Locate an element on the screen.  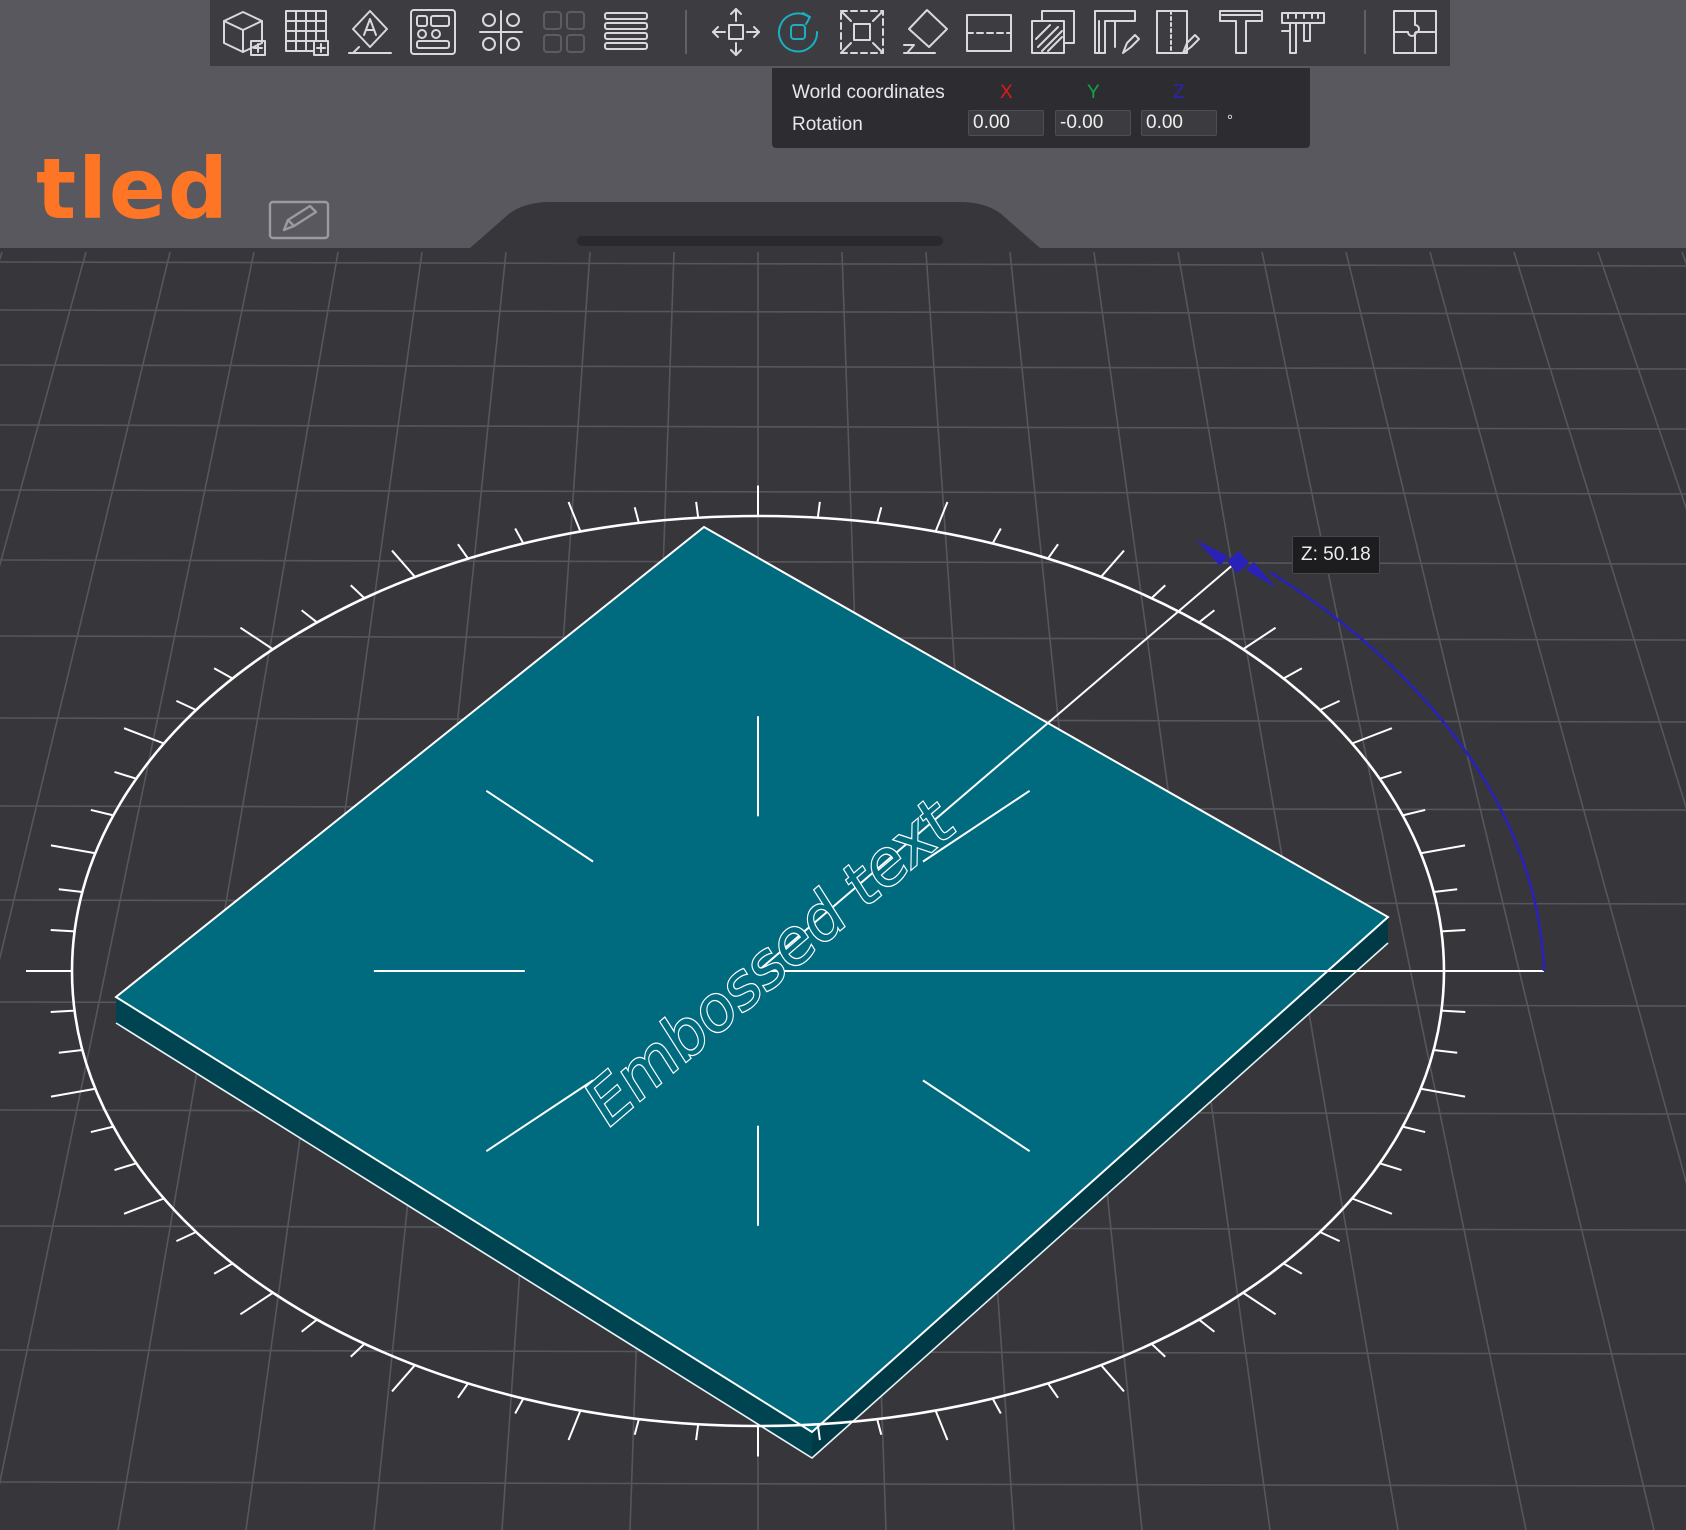
lay-on-face-button is located at coordinates (926, 32).